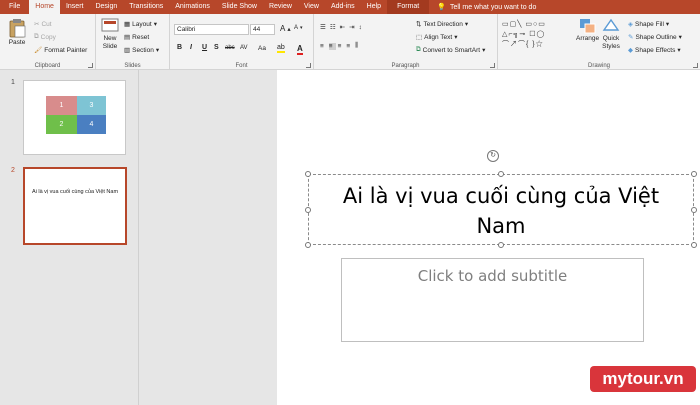 This screenshot has height=405, width=700. I want to click on italic-button: I, so click(191, 47).